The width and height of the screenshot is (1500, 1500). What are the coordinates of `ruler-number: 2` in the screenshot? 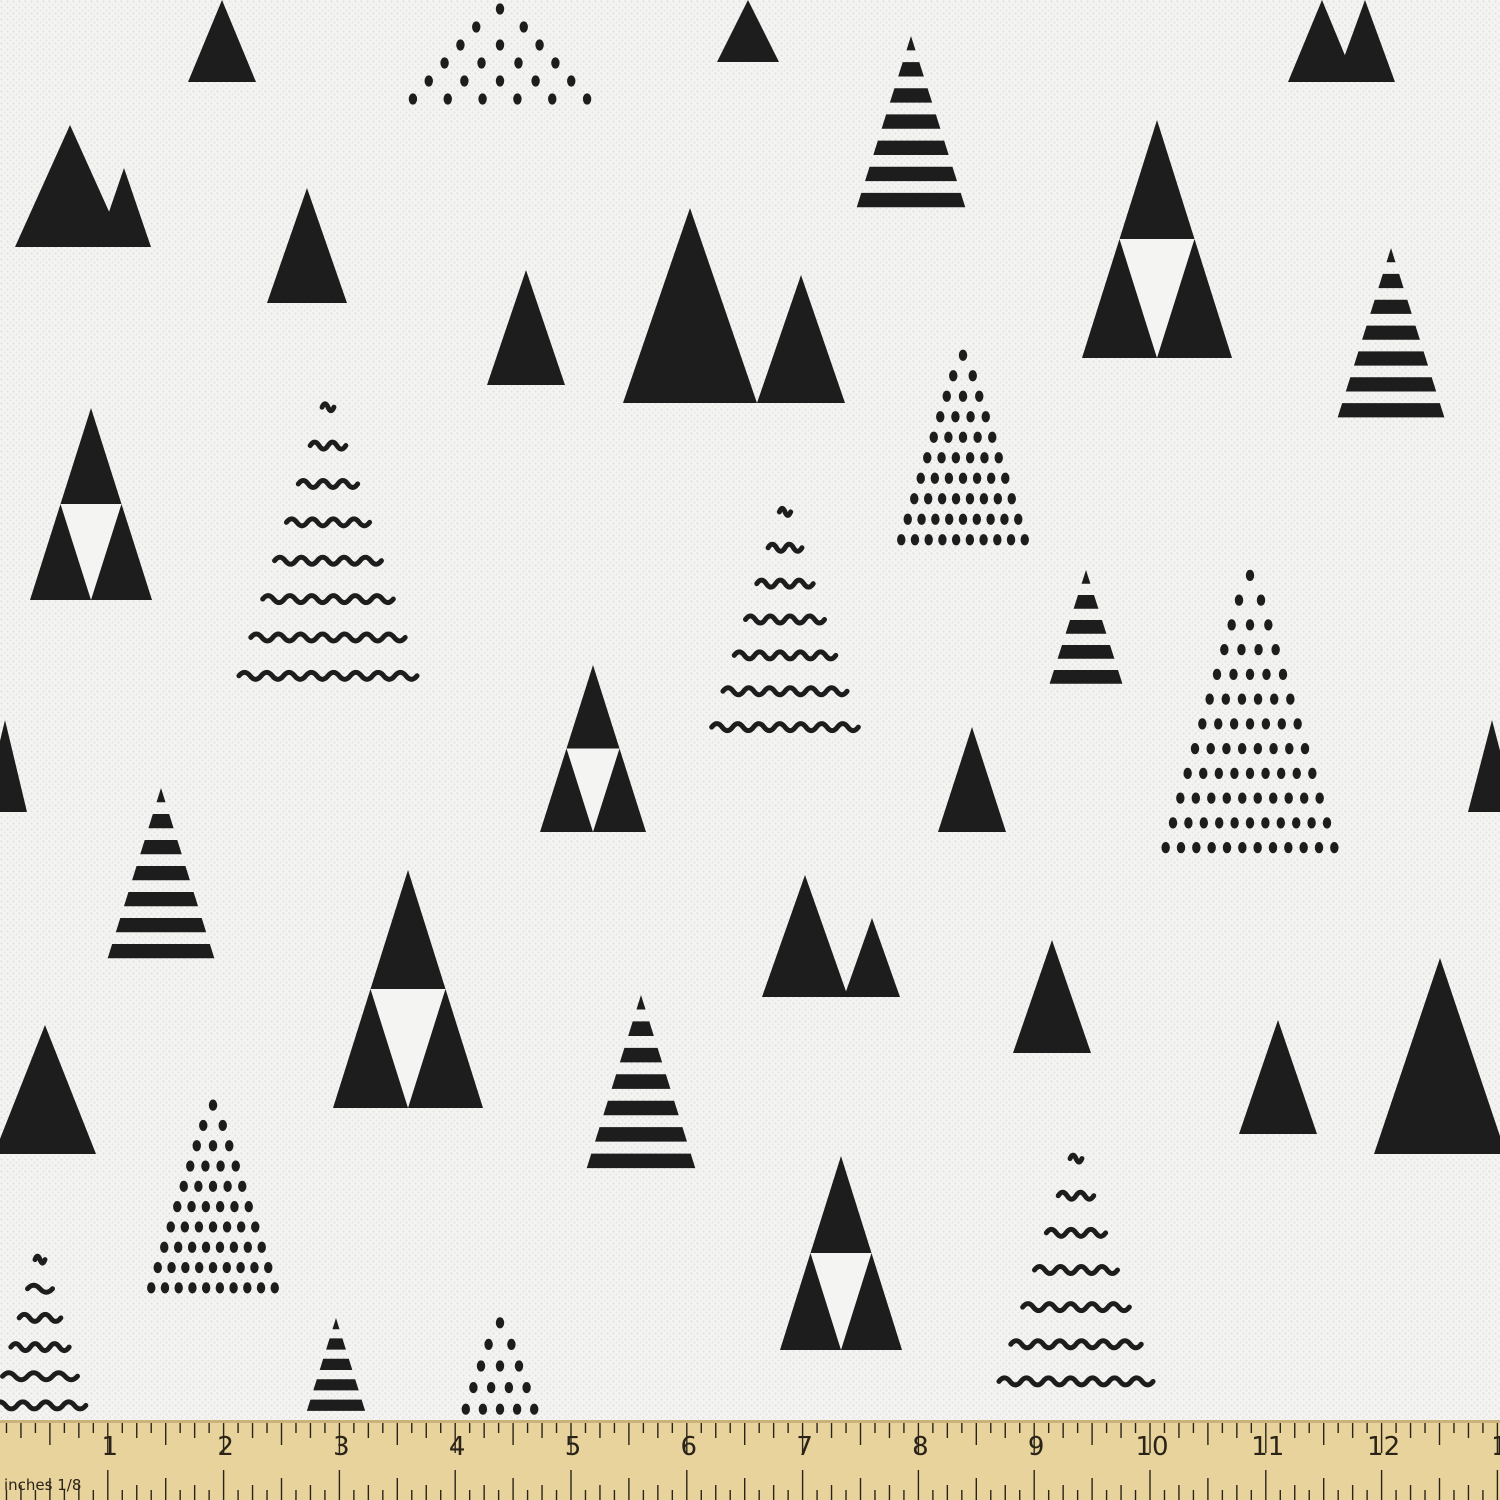 It's located at (225, 1447).